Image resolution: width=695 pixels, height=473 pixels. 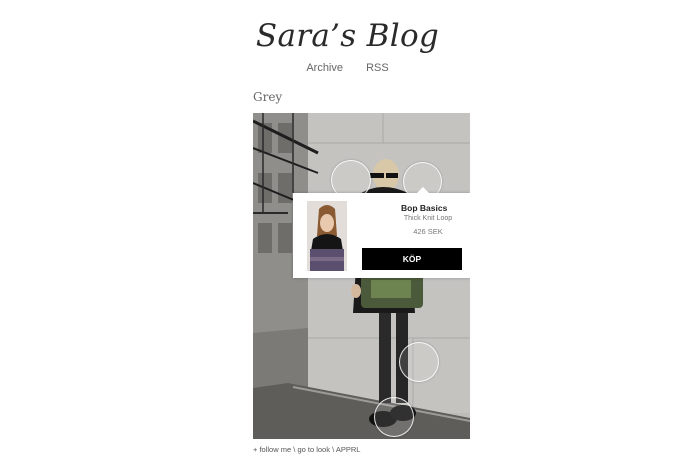 What do you see at coordinates (394, 417) in the screenshot?
I see `hotspot-boots` at bounding box center [394, 417].